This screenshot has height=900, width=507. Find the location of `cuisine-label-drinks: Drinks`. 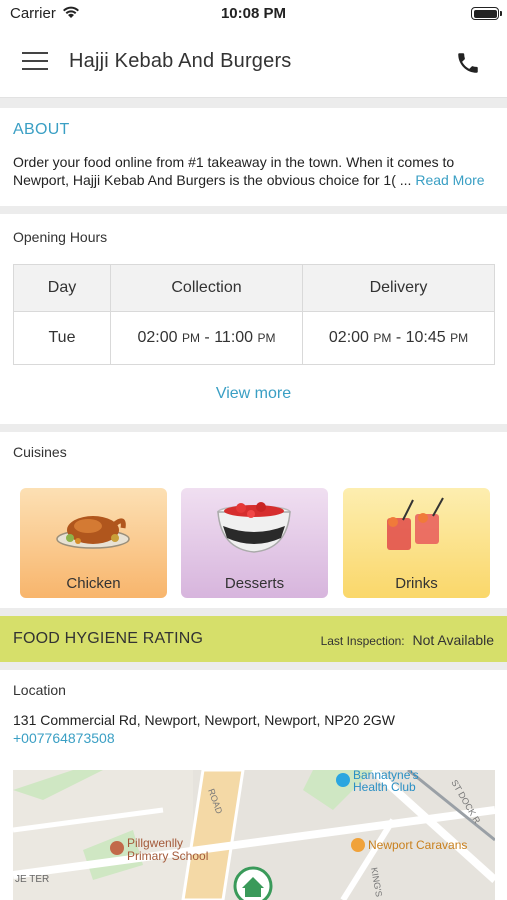

cuisine-label-drinks: Drinks is located at coordinates (416, 583).